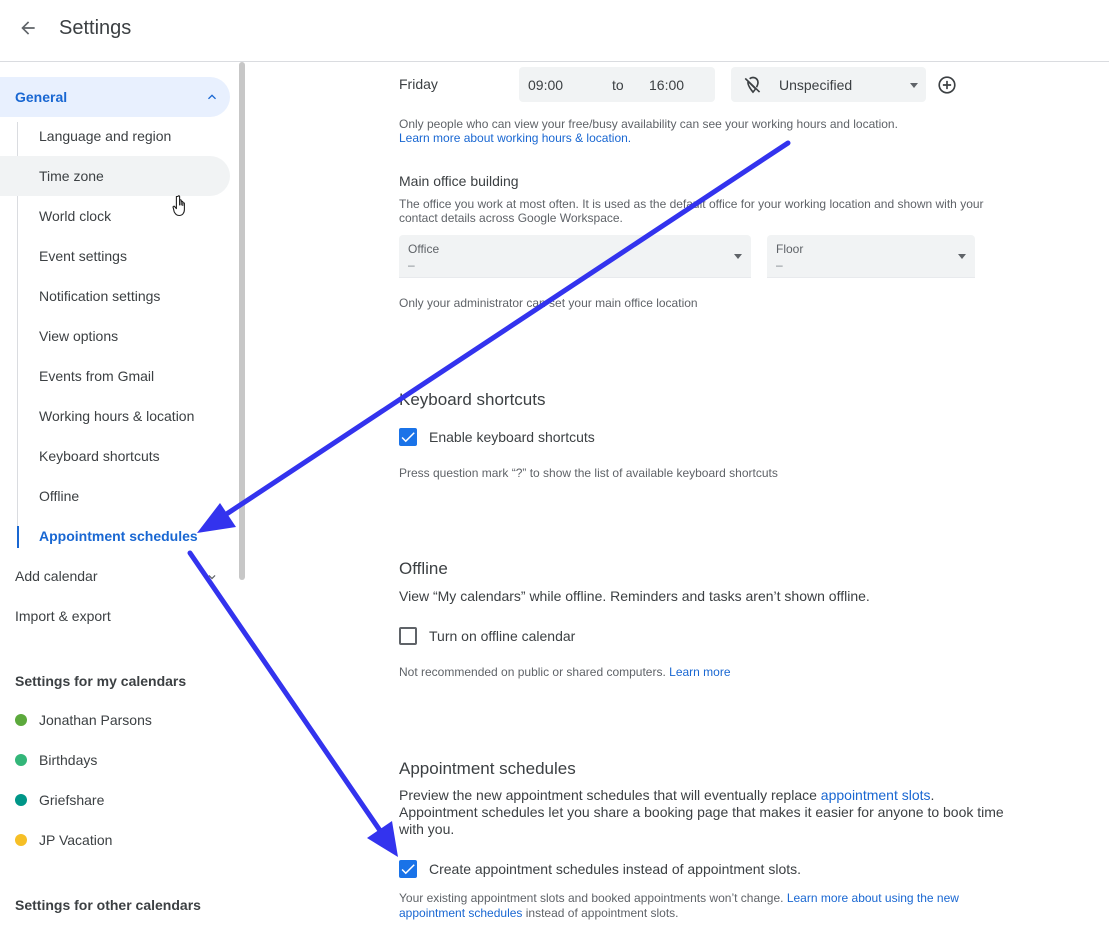 The width and height of the screenshot is (1109, 937). Describe the element at coordinates (41, 97) in the screenshot. I see `sidebar-item-label: General` at that location.